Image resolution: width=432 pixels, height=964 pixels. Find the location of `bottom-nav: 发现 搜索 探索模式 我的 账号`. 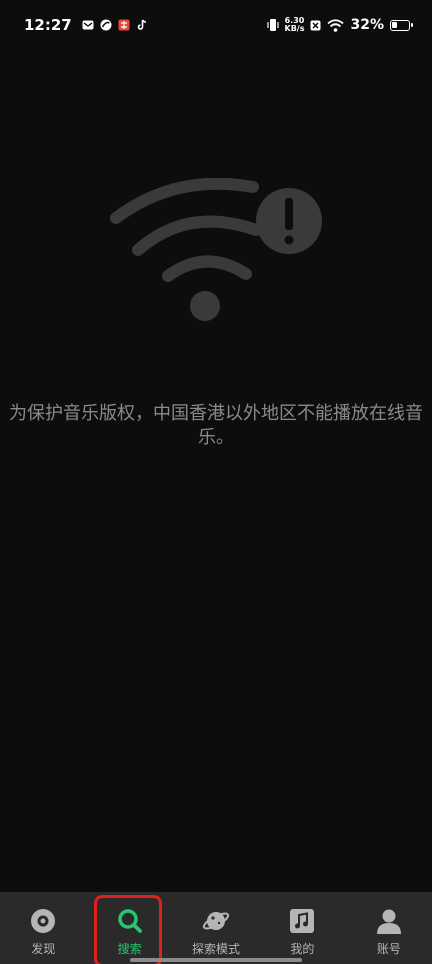

bottom-nav: 发现 搜索 探索模式 我的 账号 is located at coordinates (216, 928).